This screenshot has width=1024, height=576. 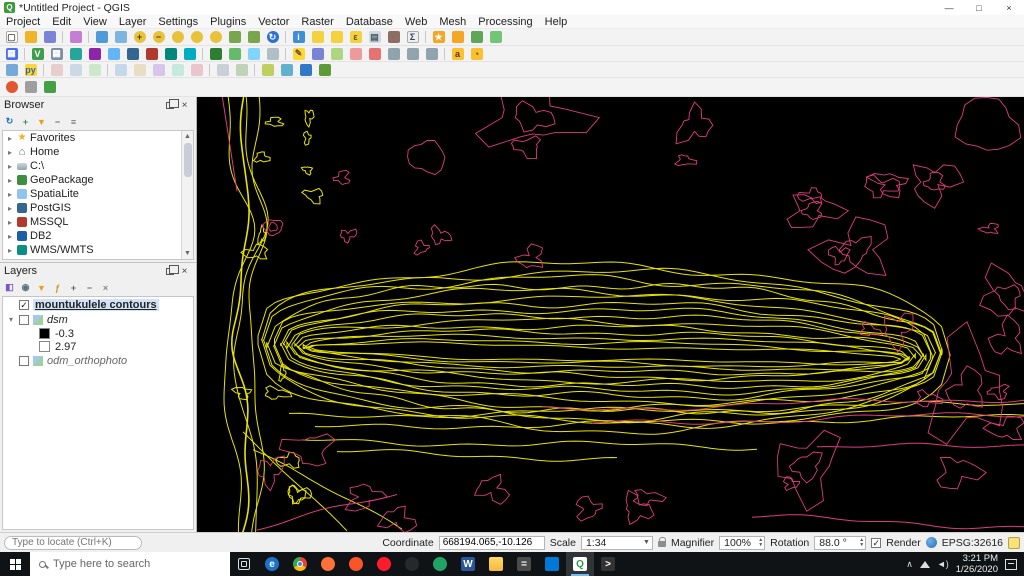 What do you see at coordinates (949, 7) in the screenshot?
I see `minimize-button: —` at bounding box center [949, 7].